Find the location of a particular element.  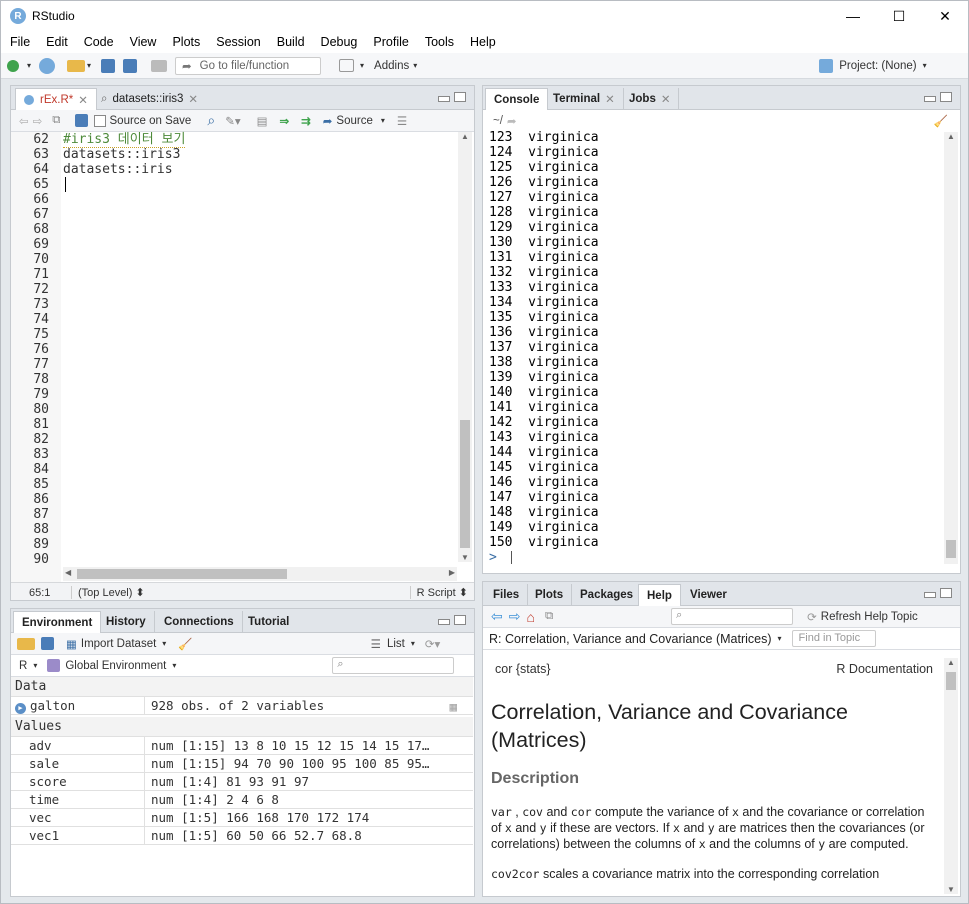

editor-vscroll-thumb is located at coordinates (465, 484).